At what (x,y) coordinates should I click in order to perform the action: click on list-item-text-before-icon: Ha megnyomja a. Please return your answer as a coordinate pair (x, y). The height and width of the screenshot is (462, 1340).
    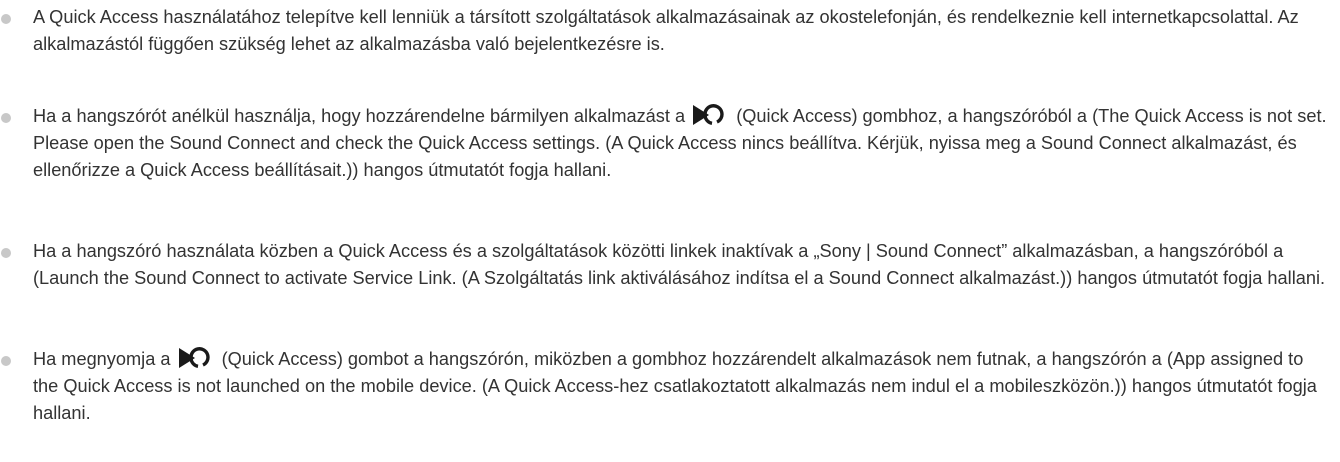
    Looking at the image, I should click on (102, 359).